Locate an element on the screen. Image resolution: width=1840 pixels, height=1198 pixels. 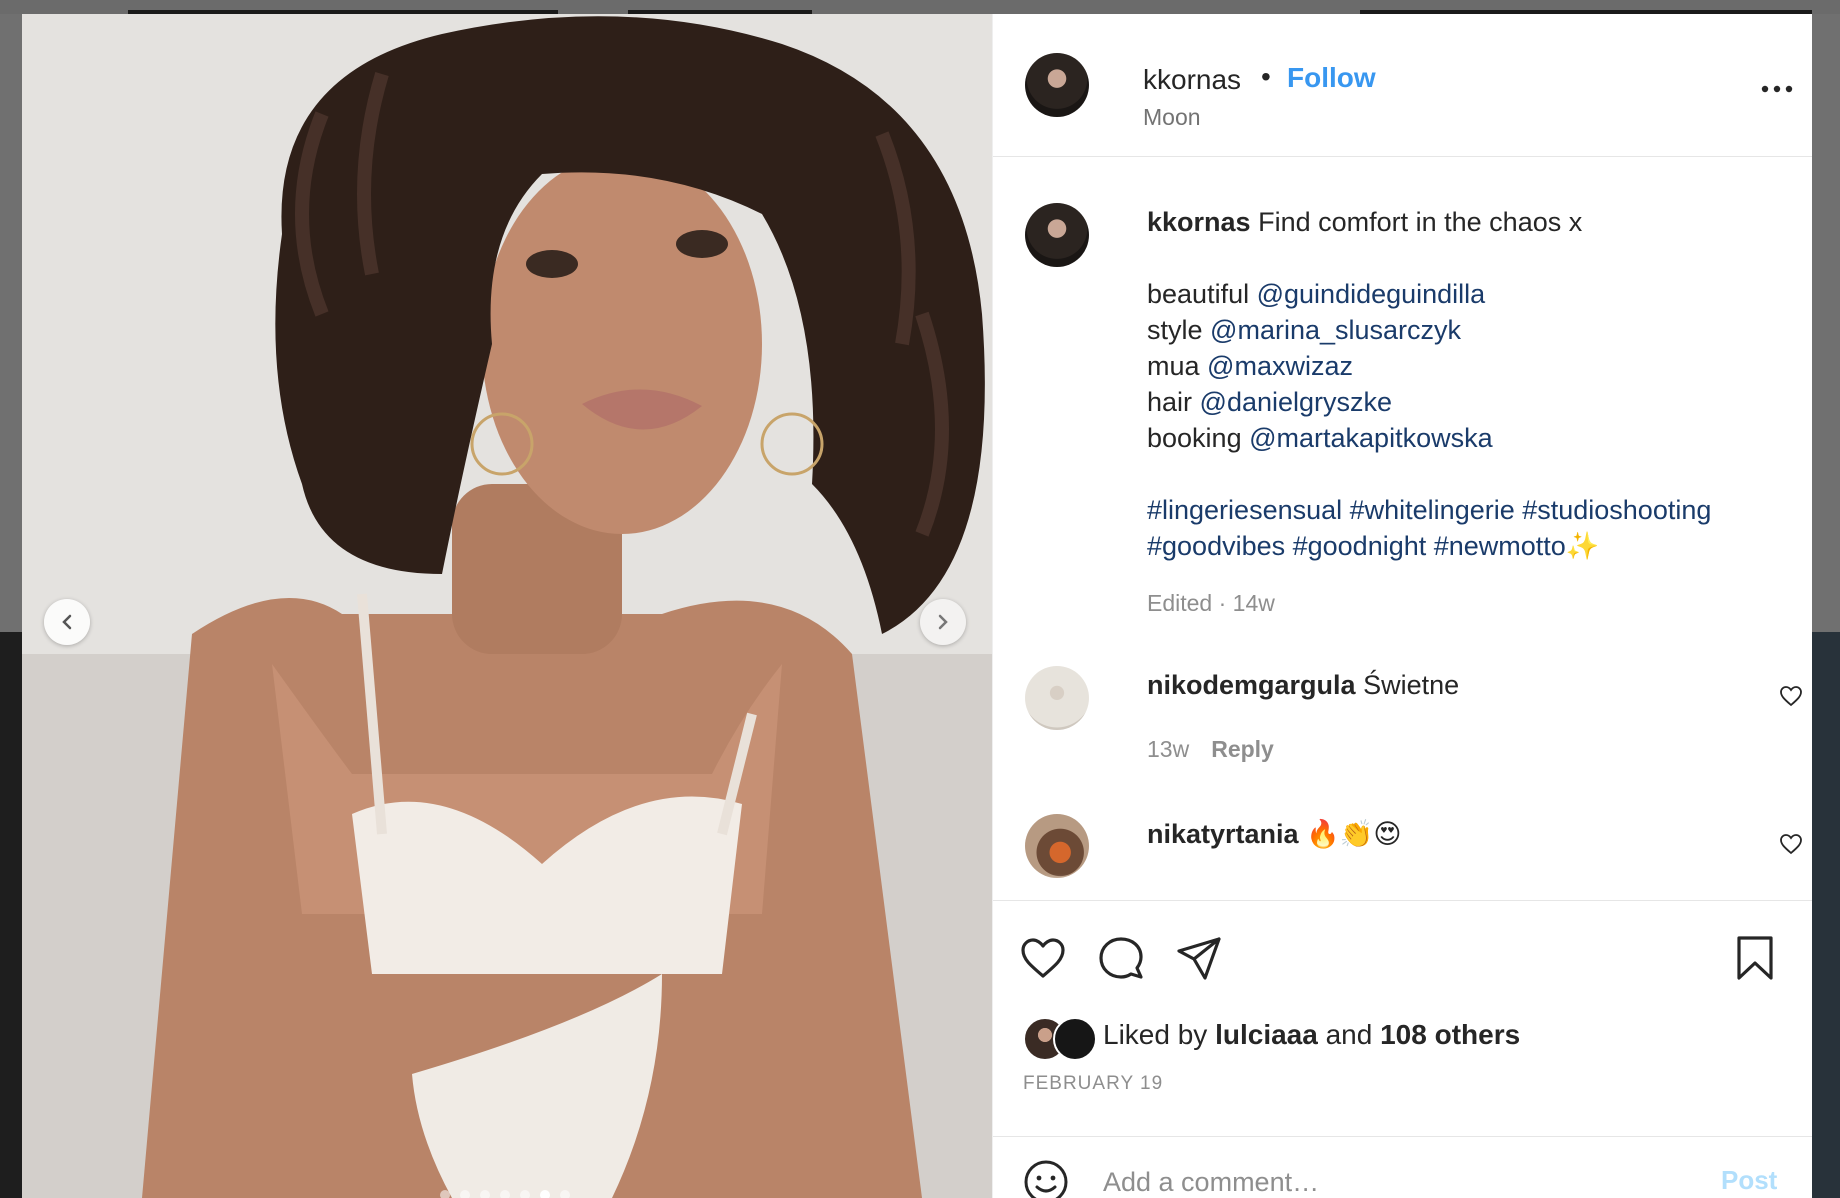
share-icon is located at coordinates (1199, 958).